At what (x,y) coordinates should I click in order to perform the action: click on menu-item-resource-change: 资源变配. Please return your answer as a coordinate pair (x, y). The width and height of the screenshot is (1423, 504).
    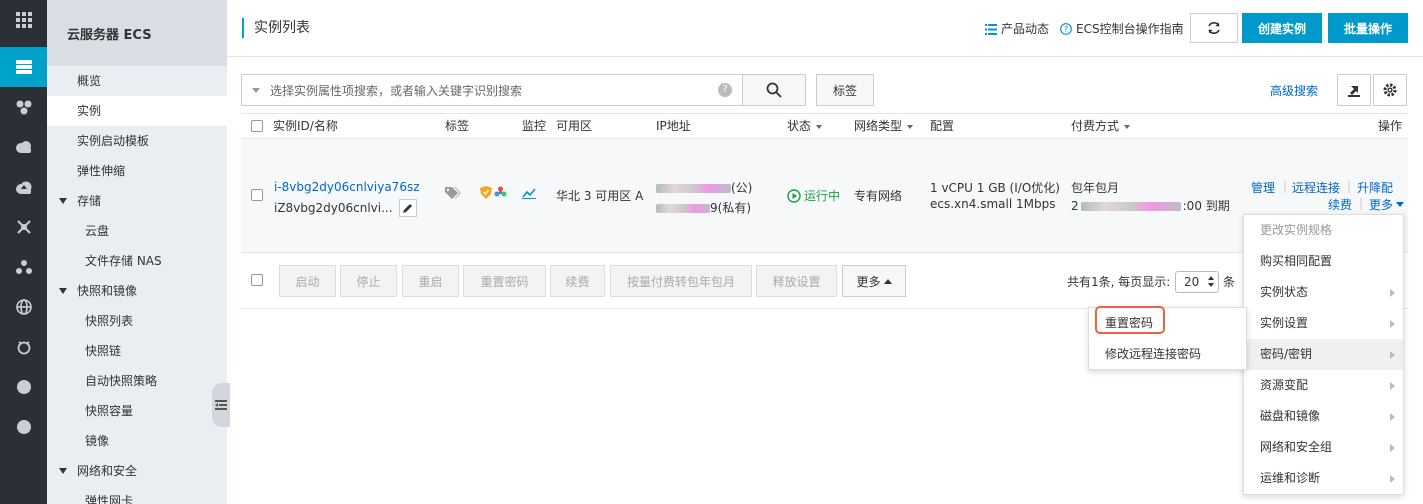
    Looking at the image, I should click on (1323, 385).